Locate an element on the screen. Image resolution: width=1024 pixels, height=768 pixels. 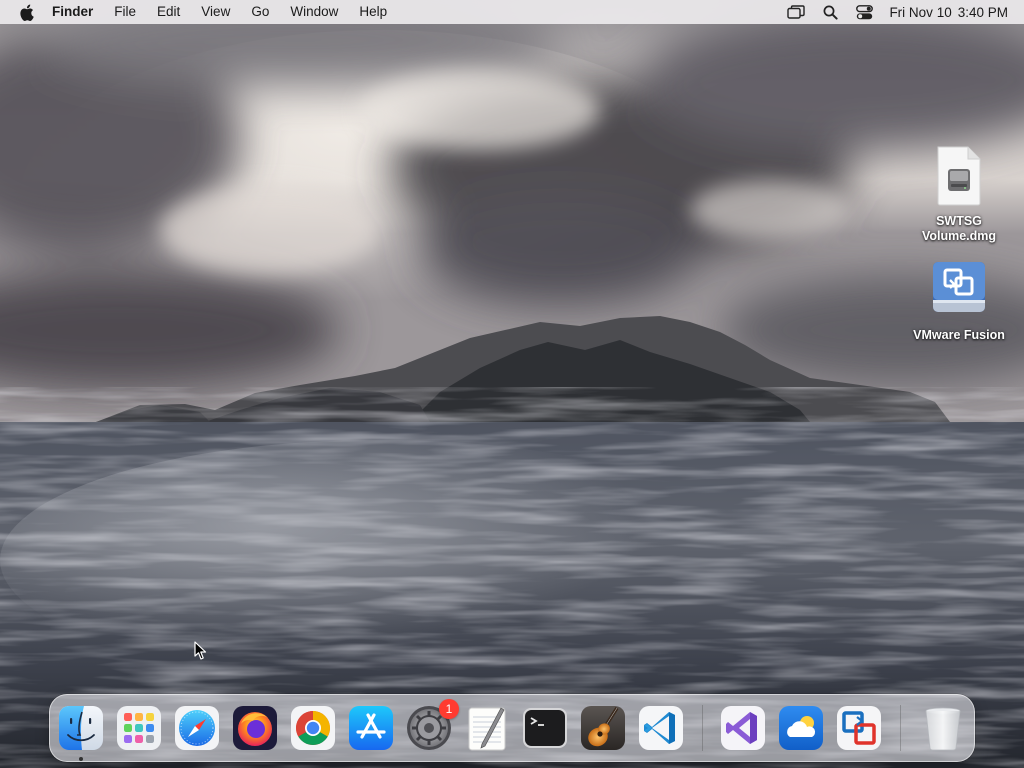
chrome-icon is located at coordinates (313, 728).